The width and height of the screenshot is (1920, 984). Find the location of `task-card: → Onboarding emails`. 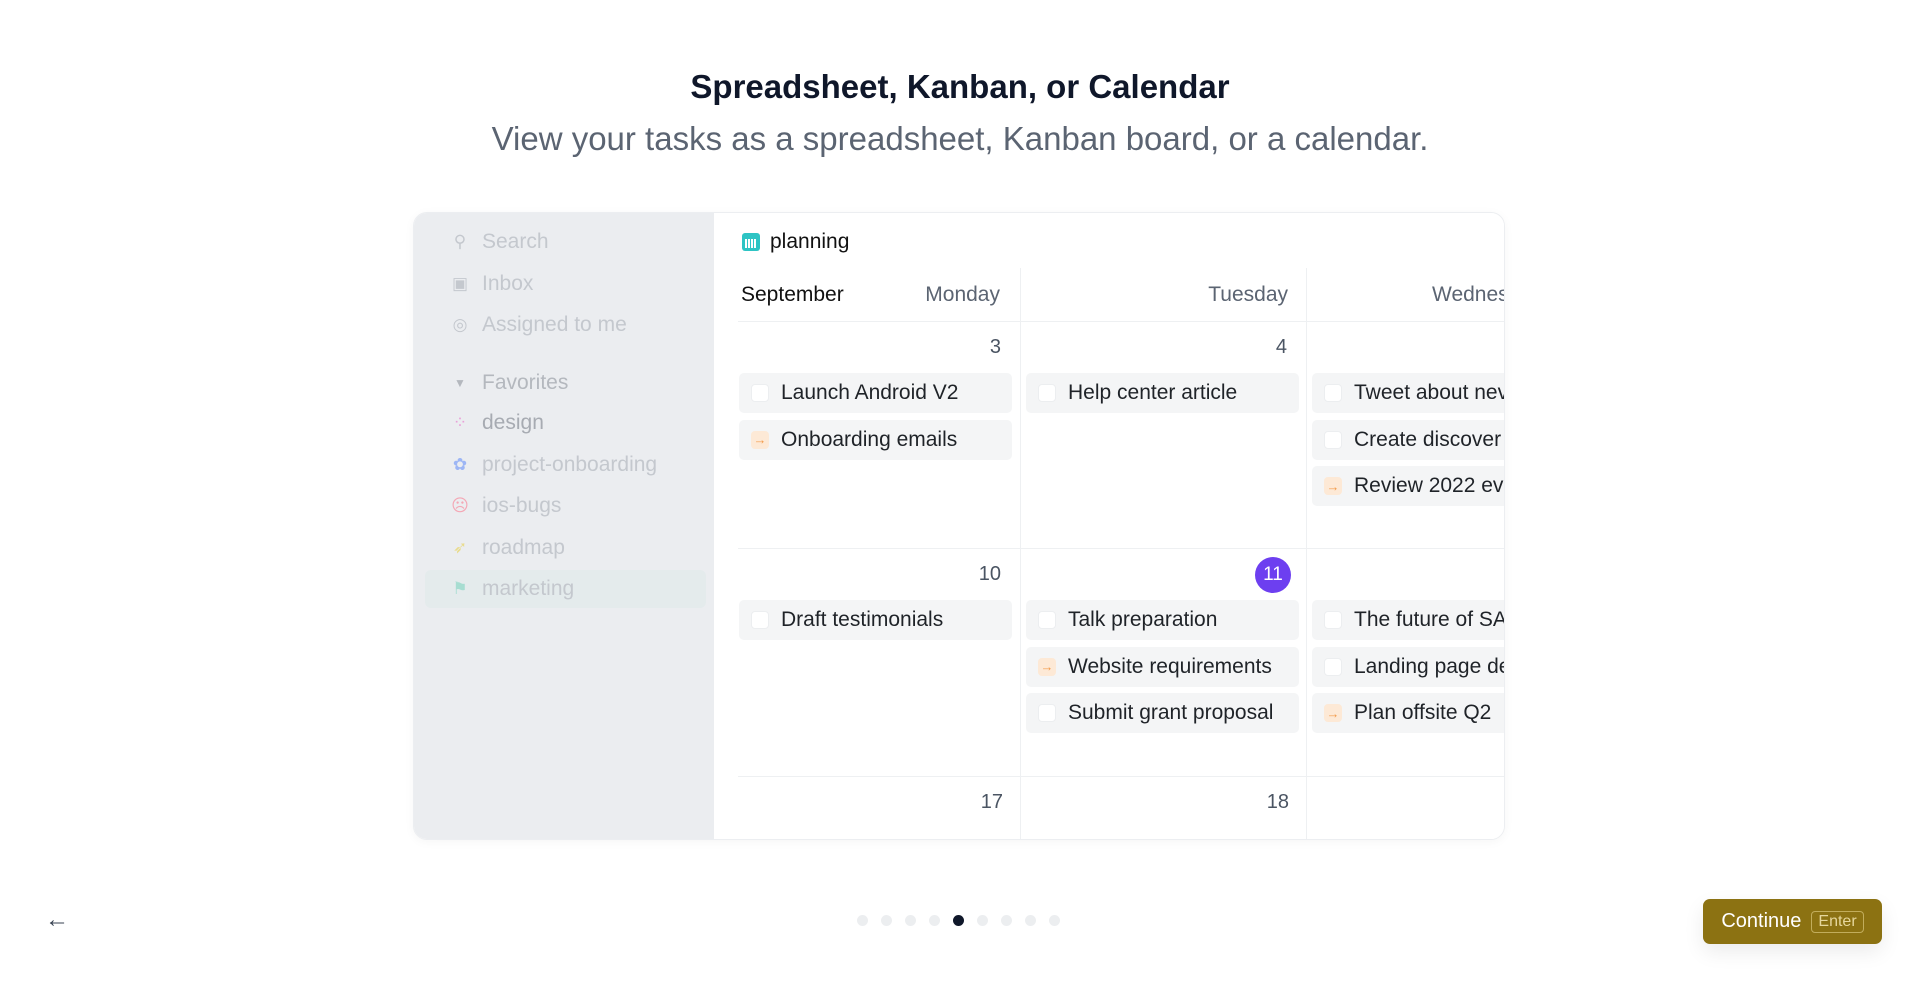

task-card: → Onboarding emails is located at coordinates (875, 439).